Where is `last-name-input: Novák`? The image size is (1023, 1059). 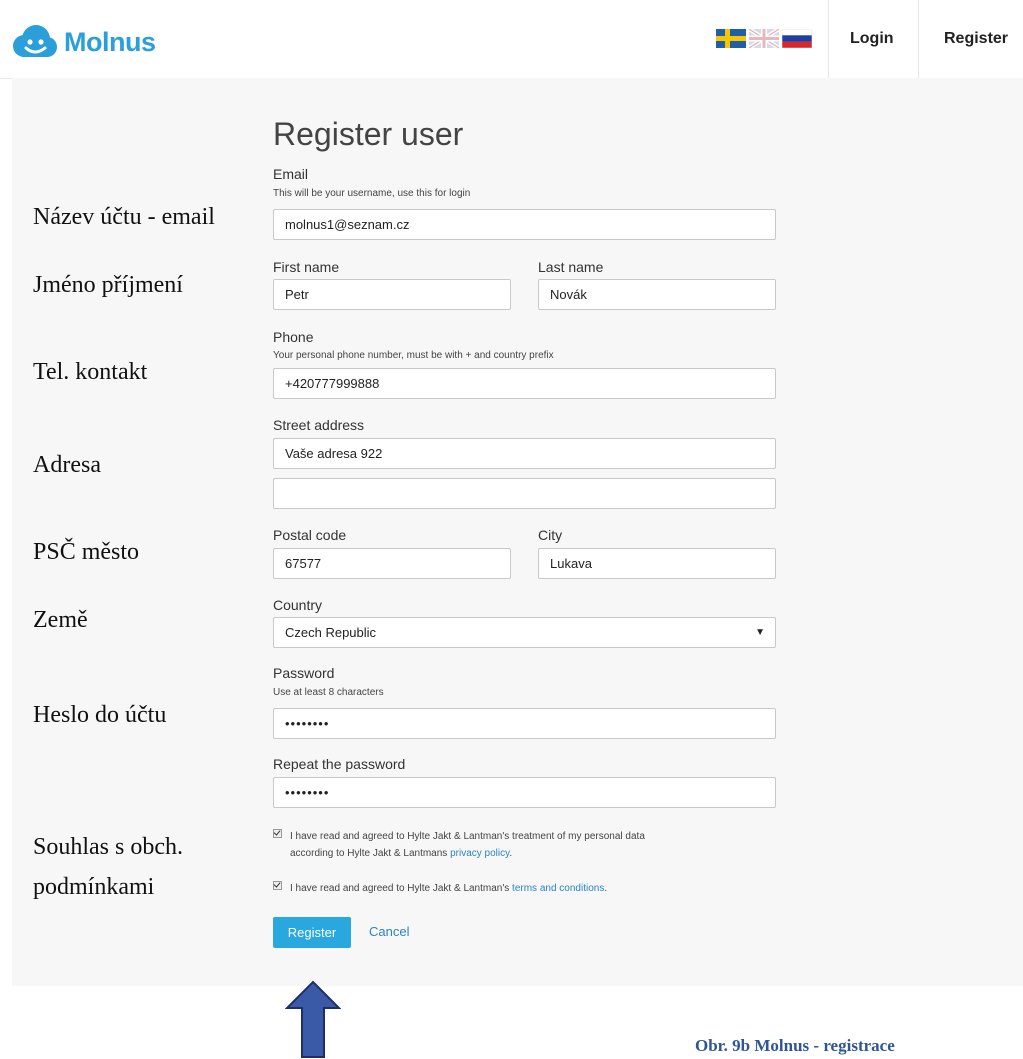 last-name-input: Novák is located at coordinates (657, 294).